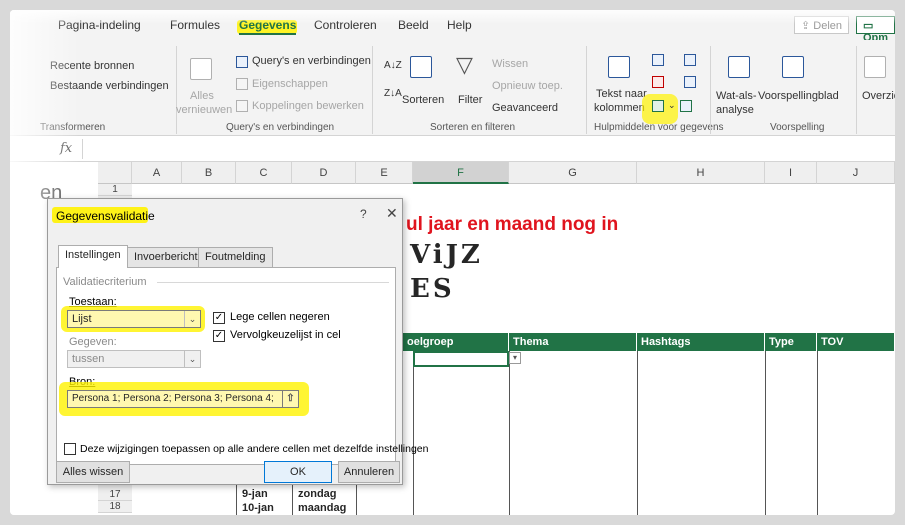  Describe the element at coordinates (285, 335) in the screenshot. I see `in-cell-dropdown-label: Vervolgkeuzelijst in cel` at that location.